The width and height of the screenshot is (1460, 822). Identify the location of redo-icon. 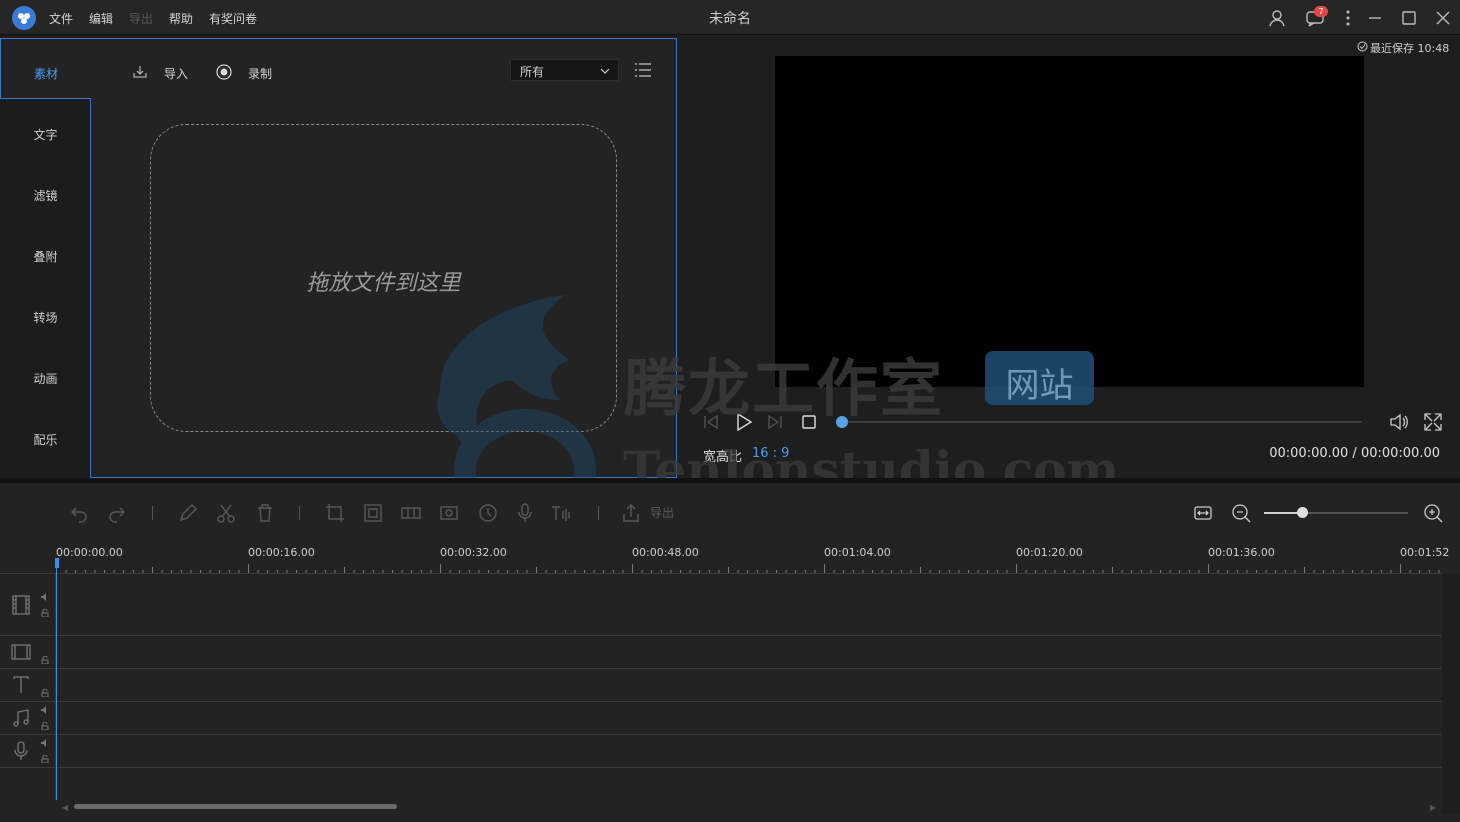
(117, 513).